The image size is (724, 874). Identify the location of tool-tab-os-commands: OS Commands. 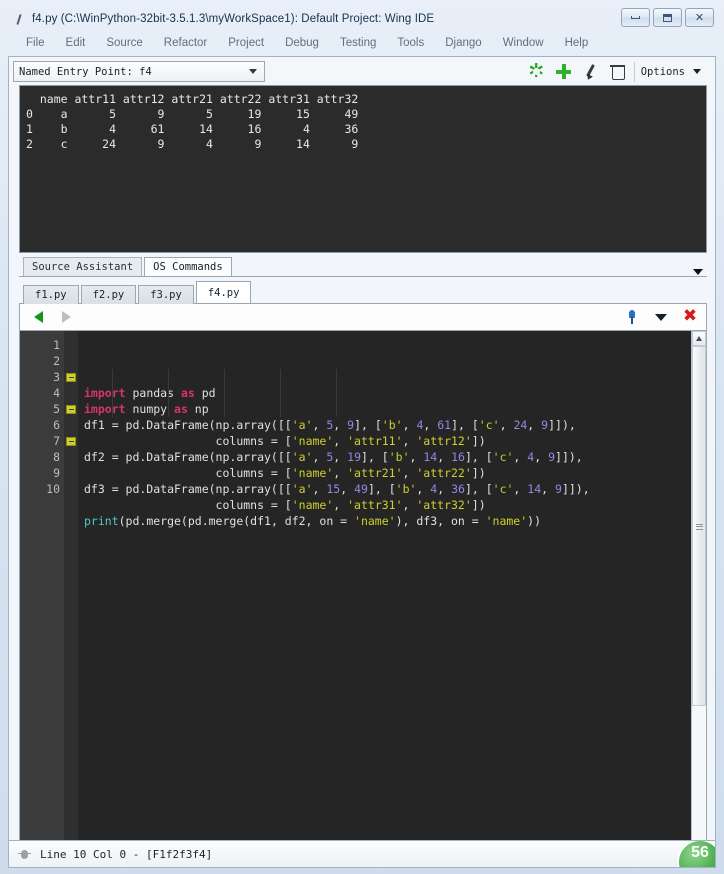
(188, 267).